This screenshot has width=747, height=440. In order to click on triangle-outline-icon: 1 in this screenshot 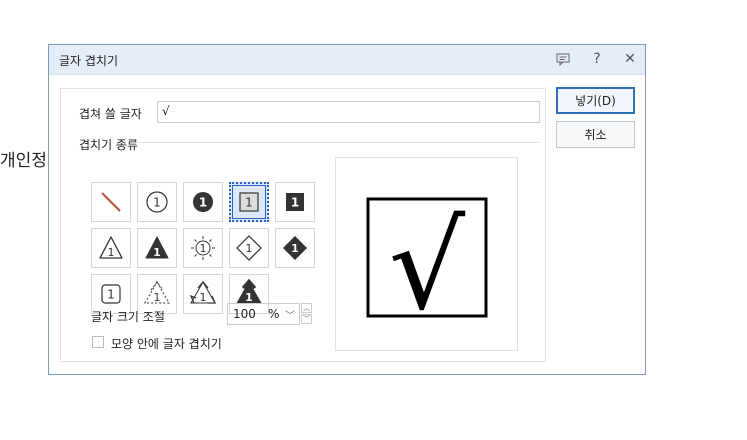, I will do `click(111, 247)`.